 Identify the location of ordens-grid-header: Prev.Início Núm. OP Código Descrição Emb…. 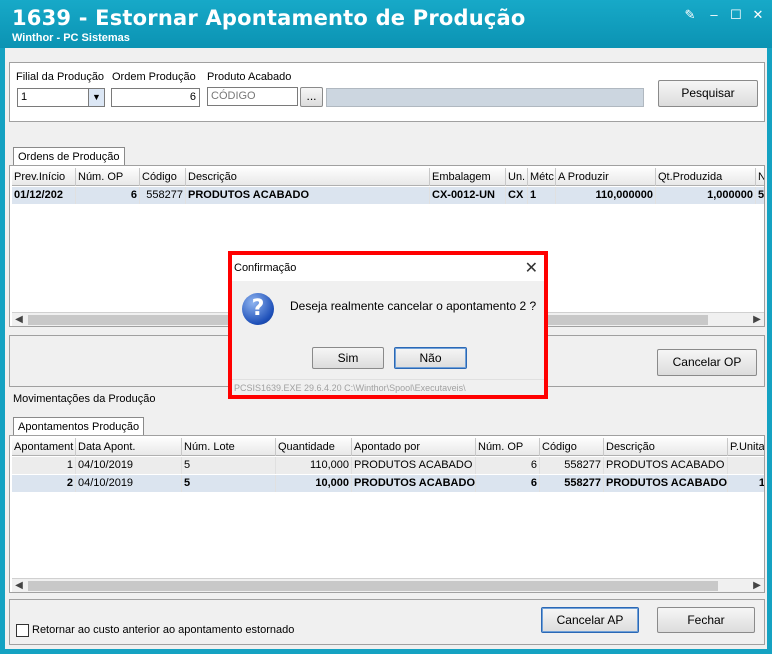
(388, 177).